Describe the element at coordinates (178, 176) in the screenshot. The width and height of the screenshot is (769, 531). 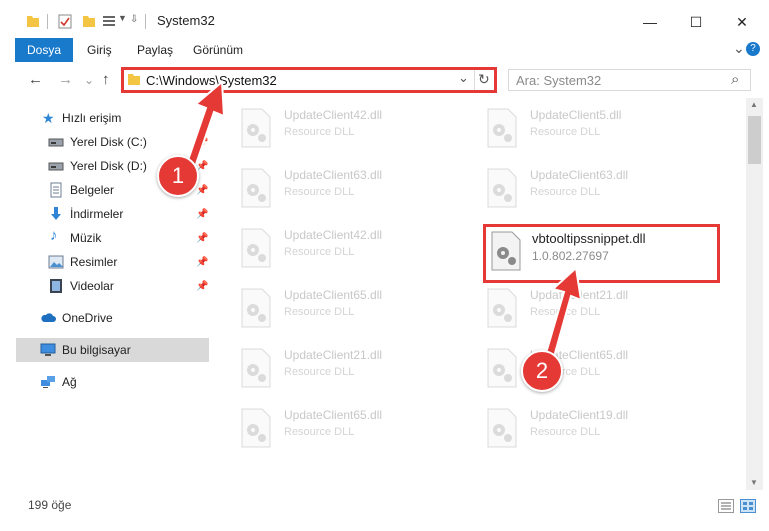
I see `step-badge-1: 1` at that location.